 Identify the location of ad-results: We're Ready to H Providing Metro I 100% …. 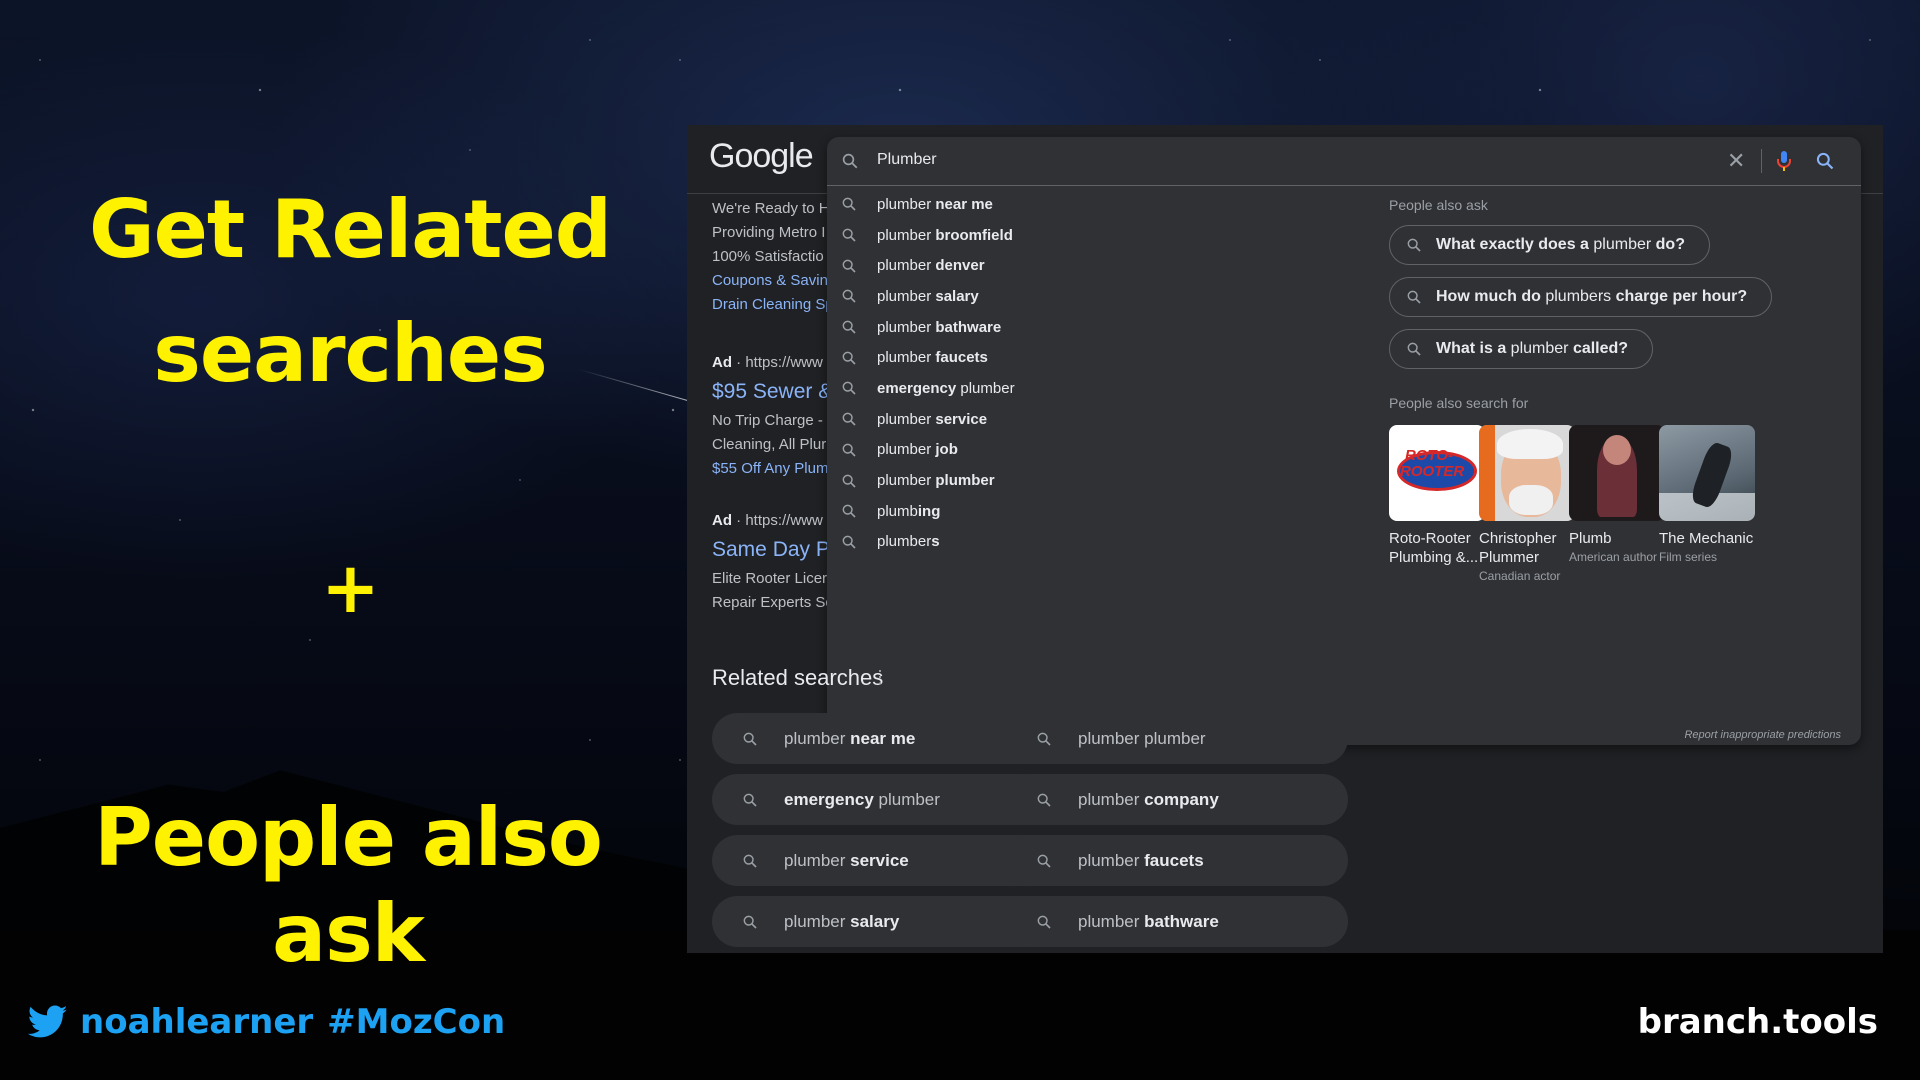
(772, 406).